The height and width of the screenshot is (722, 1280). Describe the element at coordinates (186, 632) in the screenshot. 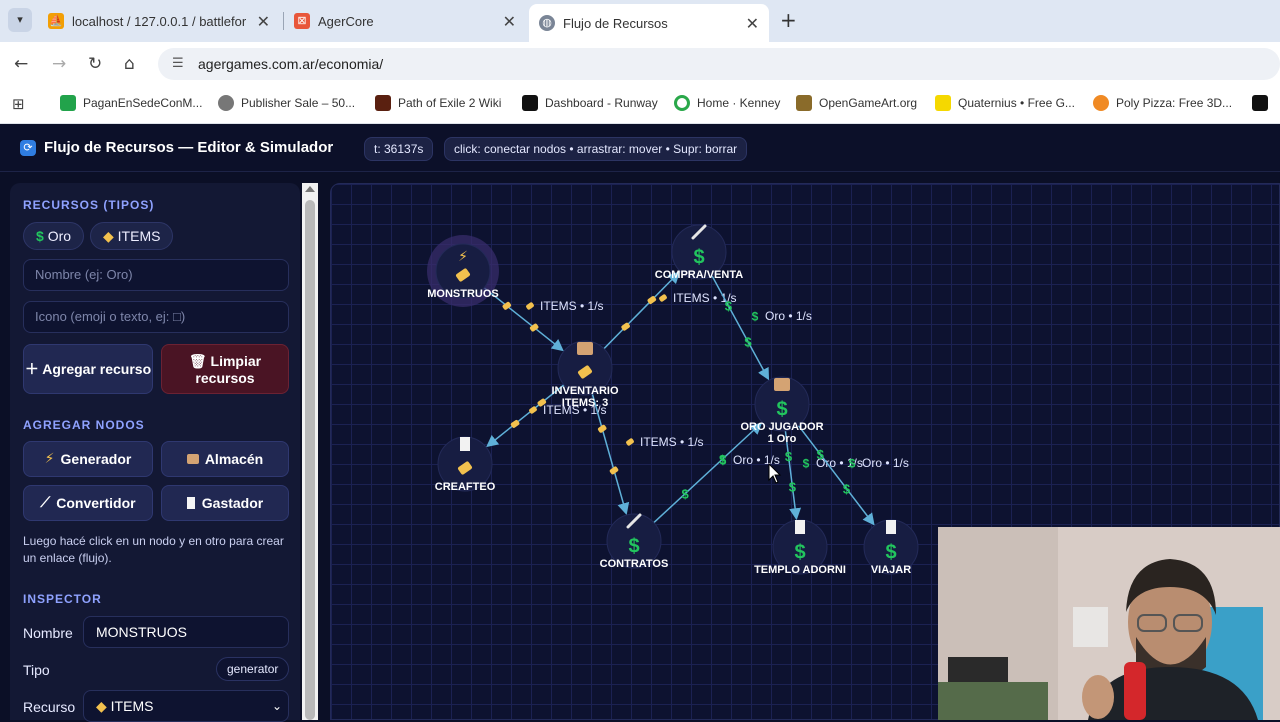

I see `node-name-input: MONSTRUOS` at that location.